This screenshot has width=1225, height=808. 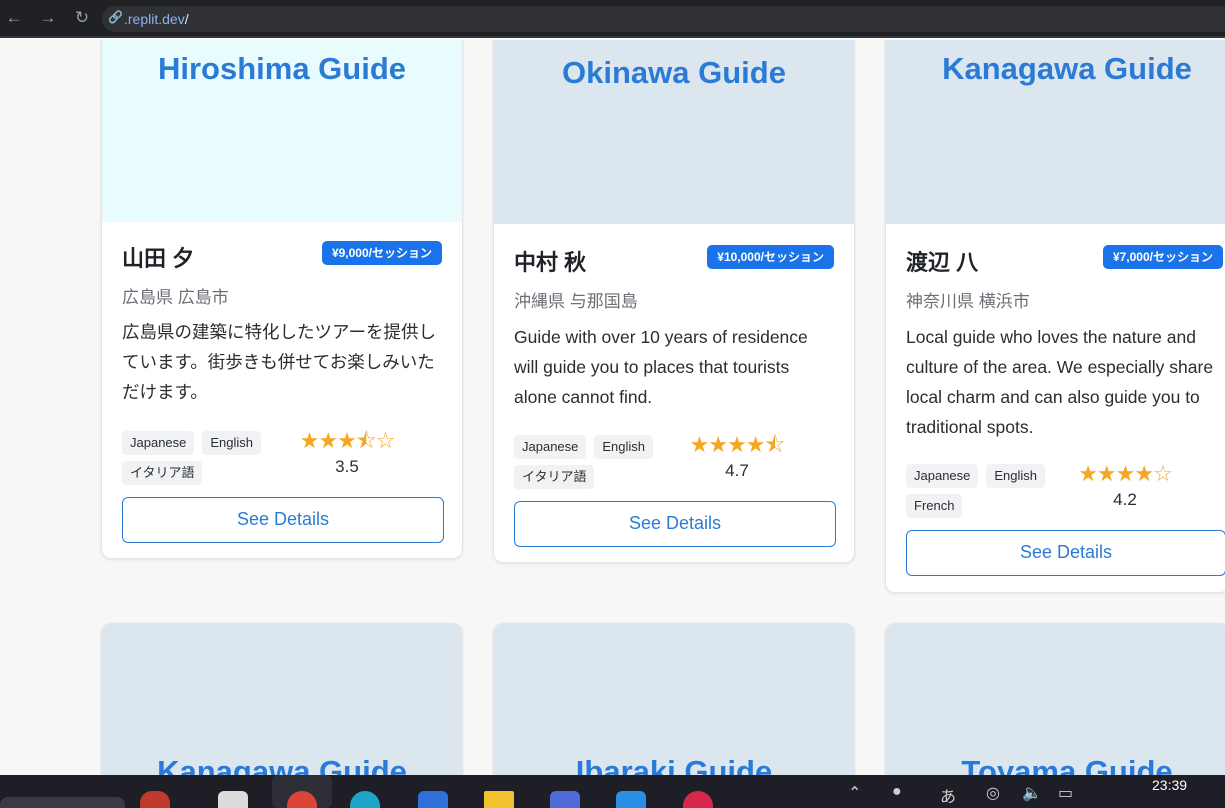 What do you see at coordinates (737, 444) in the screenshot?
I see `star-rating-icon: ★★★★⯪` at bounding box center [737, 444].